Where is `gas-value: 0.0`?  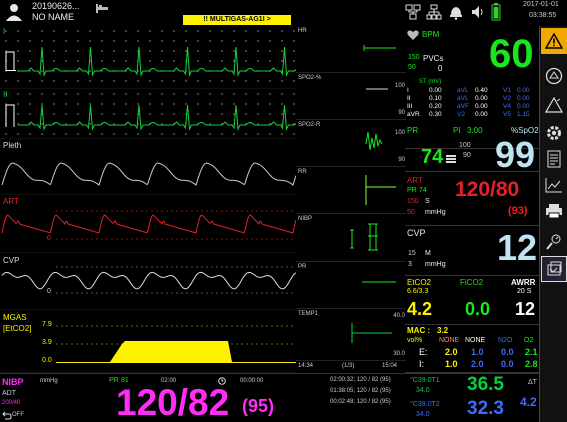
gas-value: 0.0 is located at coordinates (507, 364).